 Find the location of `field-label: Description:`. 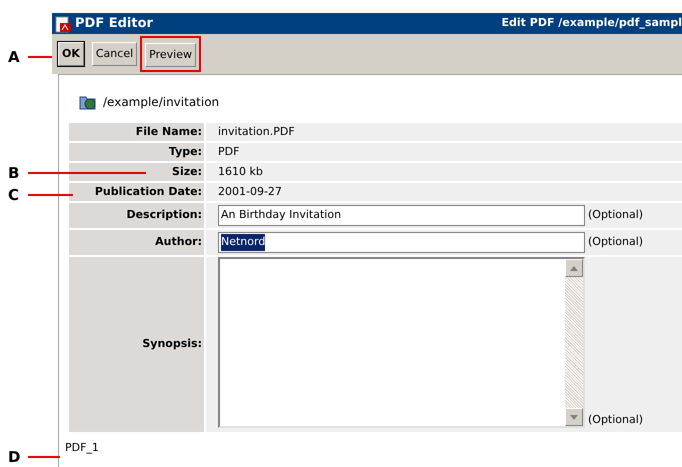

field-label: Description: is located at coordinates (136, 215).